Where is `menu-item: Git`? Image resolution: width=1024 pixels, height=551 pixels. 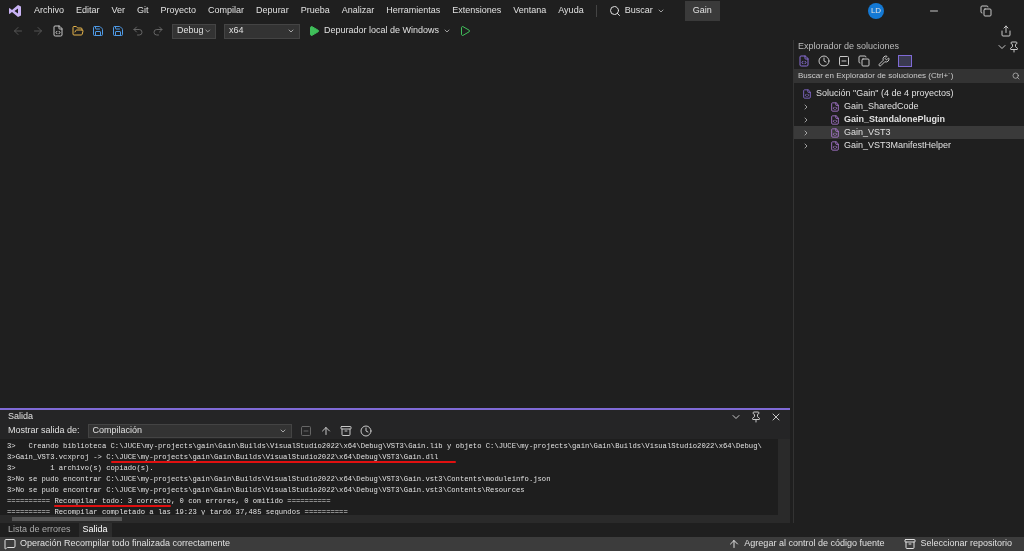 menu-item: Git is located at coordinates (143, 11).